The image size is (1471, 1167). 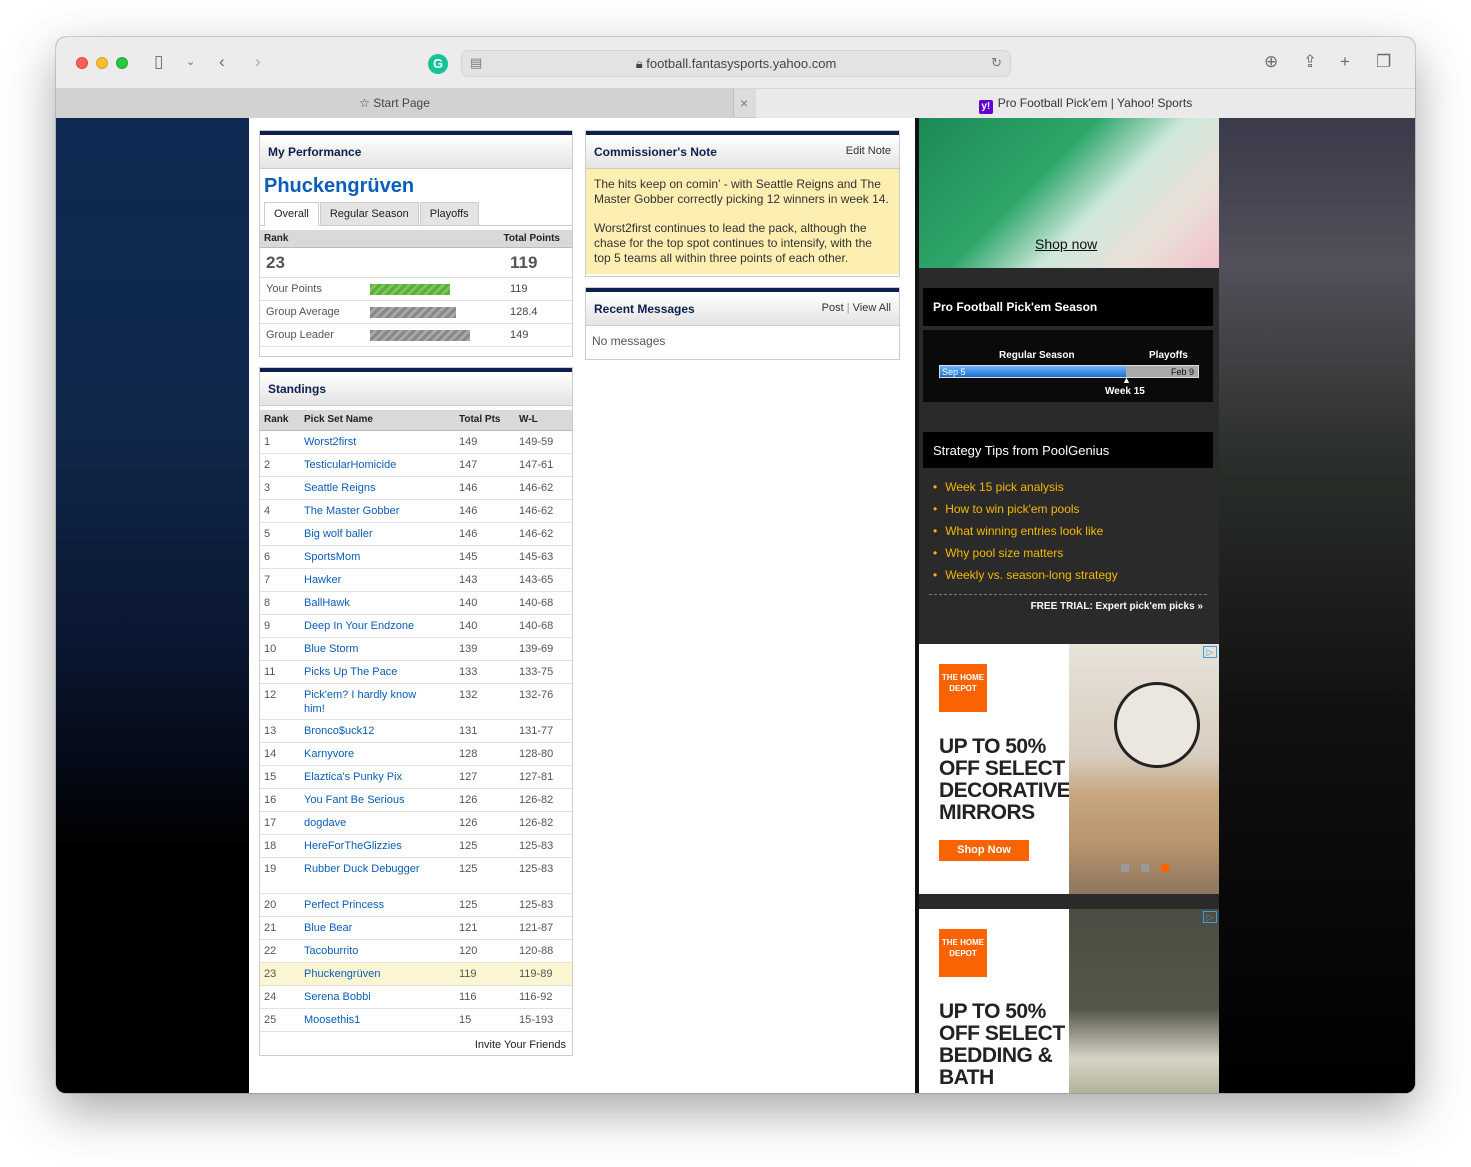 I want to click on pick-set-link: Worst2first, so click(x=330, y=442).